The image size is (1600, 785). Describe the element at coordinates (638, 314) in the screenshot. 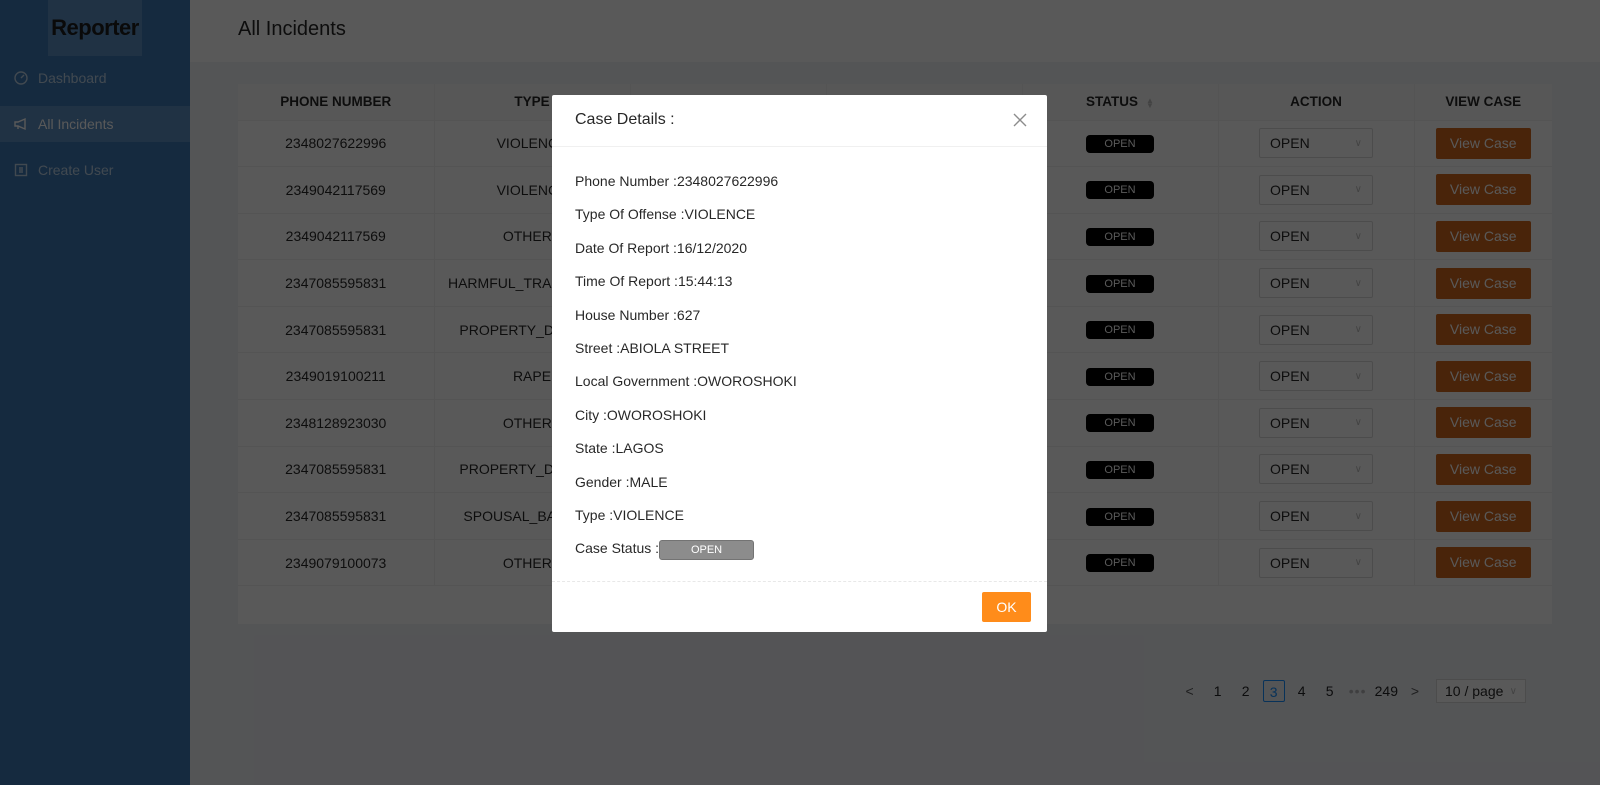

I see `case-detail-field: House Number :627` at that location.